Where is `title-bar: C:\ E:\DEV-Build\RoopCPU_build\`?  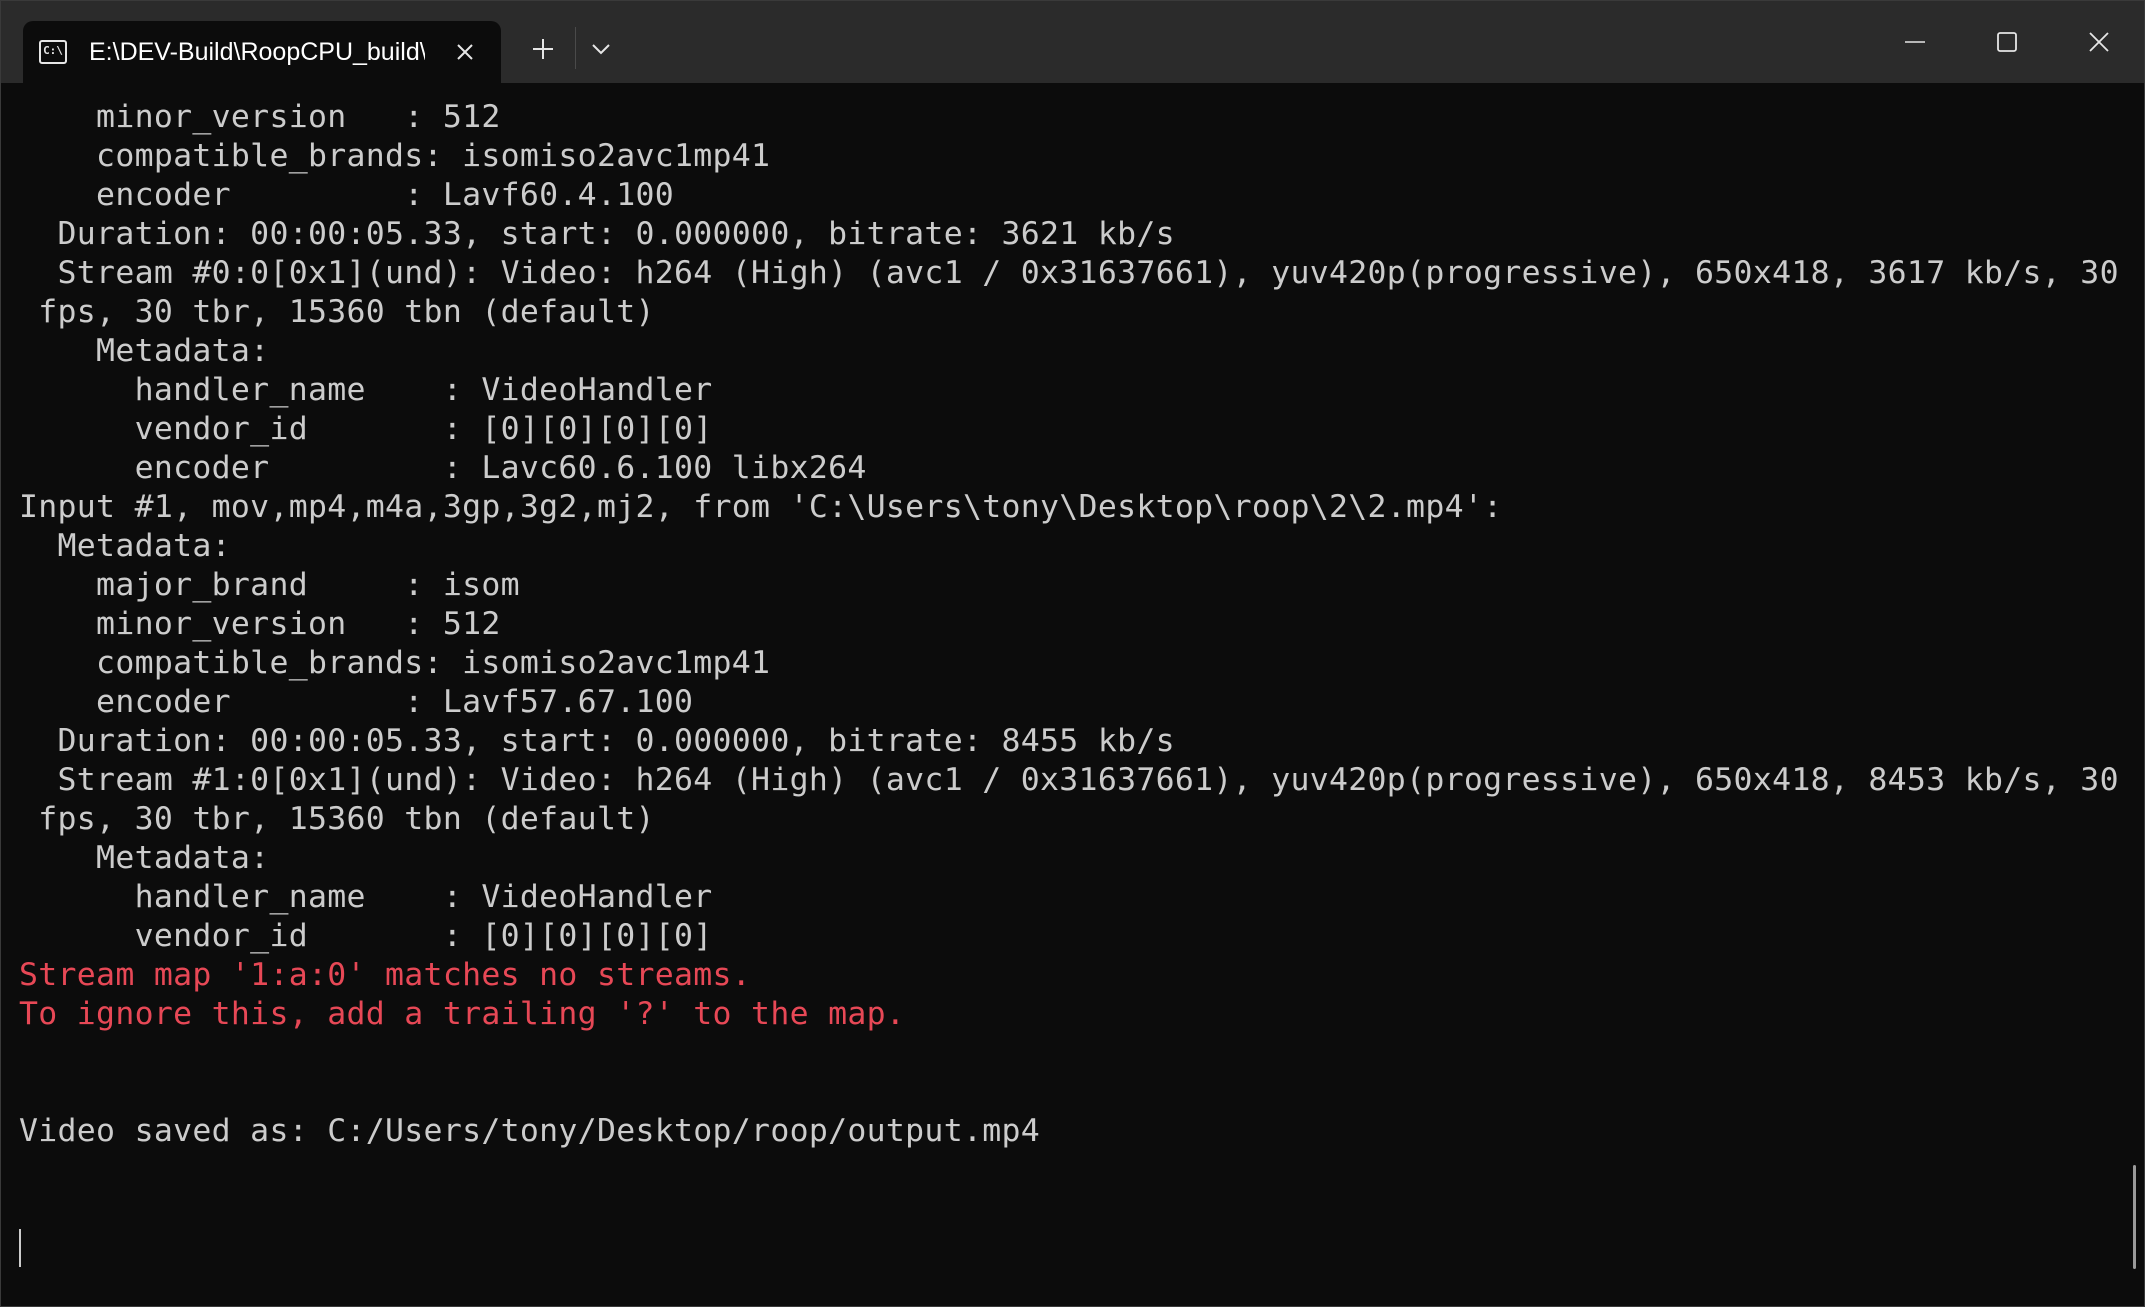
title-bar: C:\ E:\DEV-Build\RoopCPU_build\ is located at coordinates (1072, 42).